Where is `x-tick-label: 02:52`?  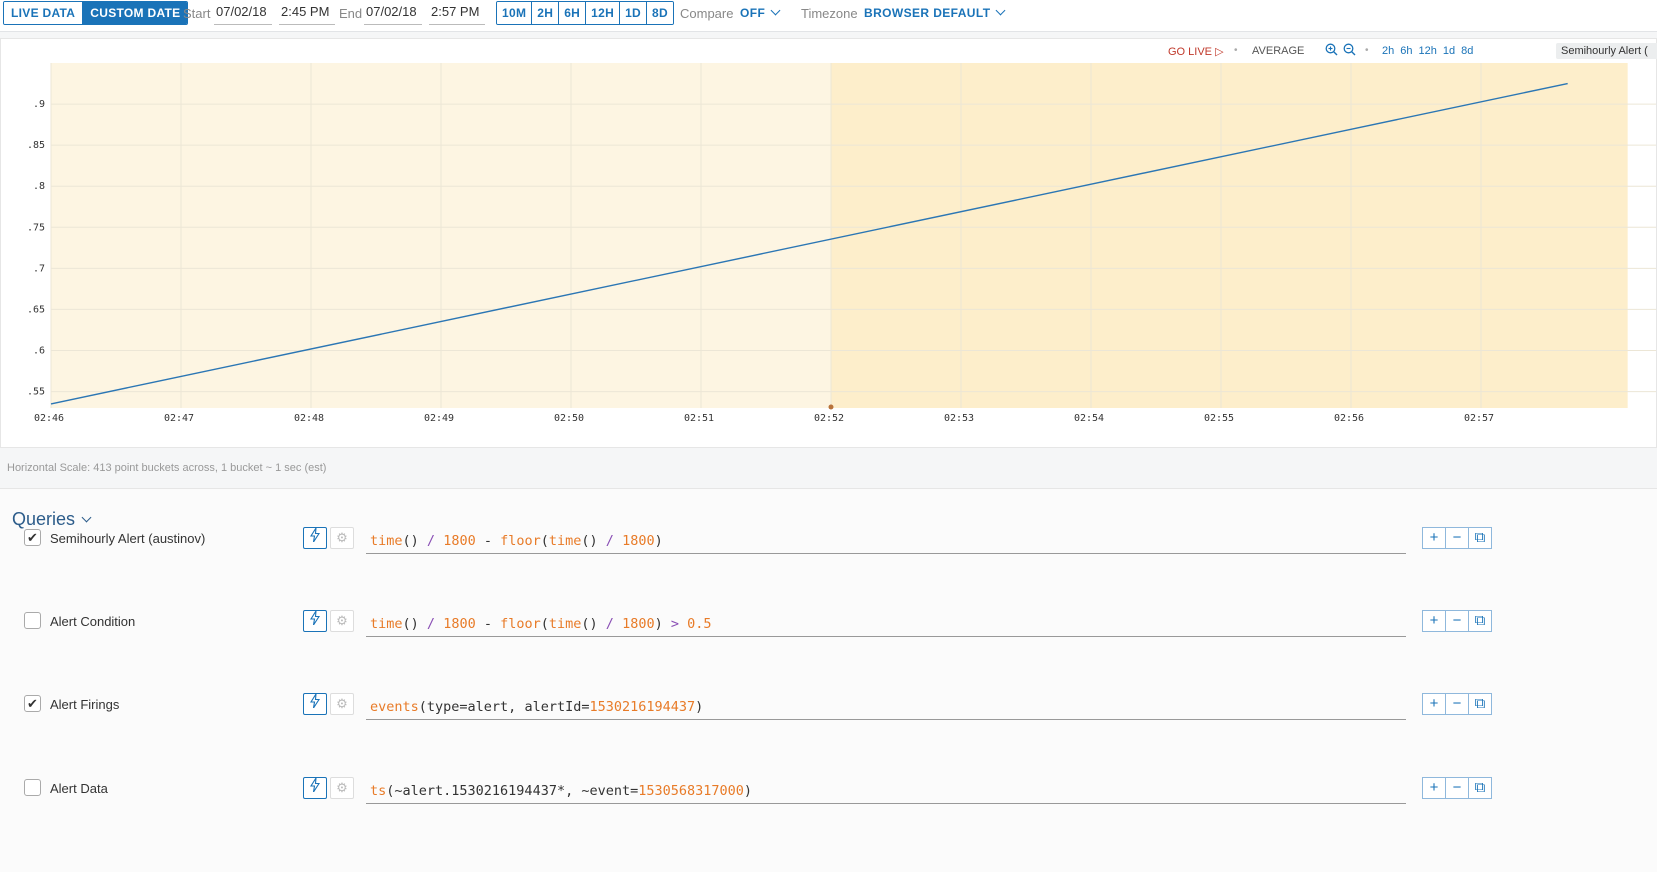 x-tick-label: 02:52 is located at coordinates (829, 418).